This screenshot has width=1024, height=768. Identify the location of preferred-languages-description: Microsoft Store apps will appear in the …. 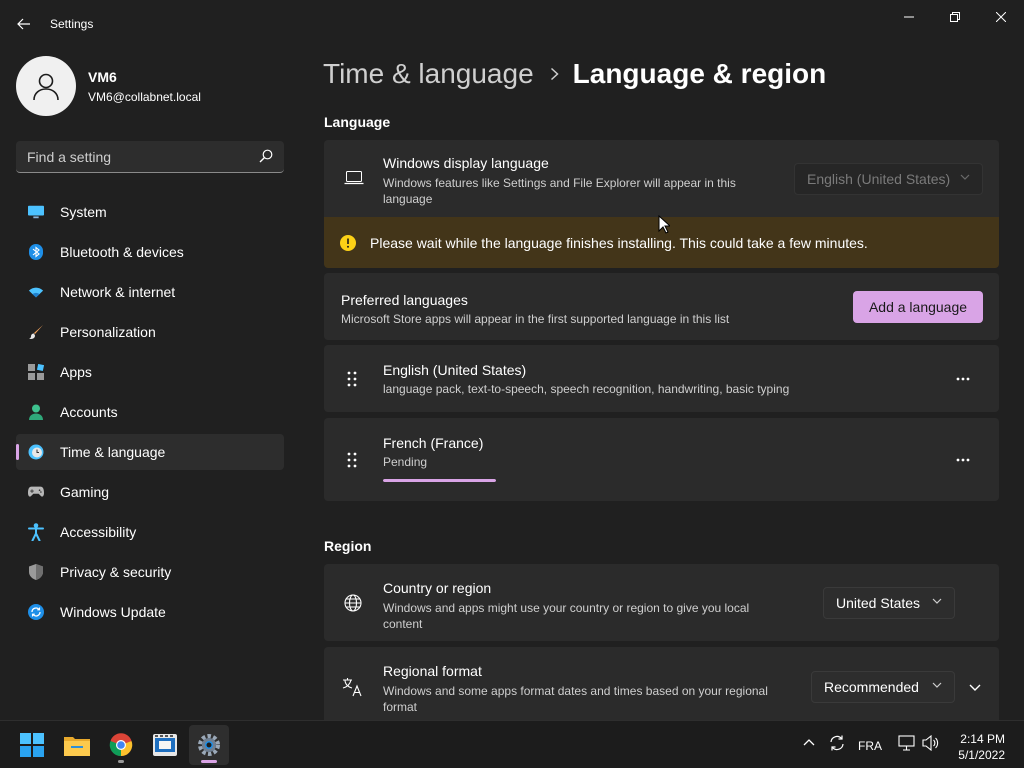
(535, 319).